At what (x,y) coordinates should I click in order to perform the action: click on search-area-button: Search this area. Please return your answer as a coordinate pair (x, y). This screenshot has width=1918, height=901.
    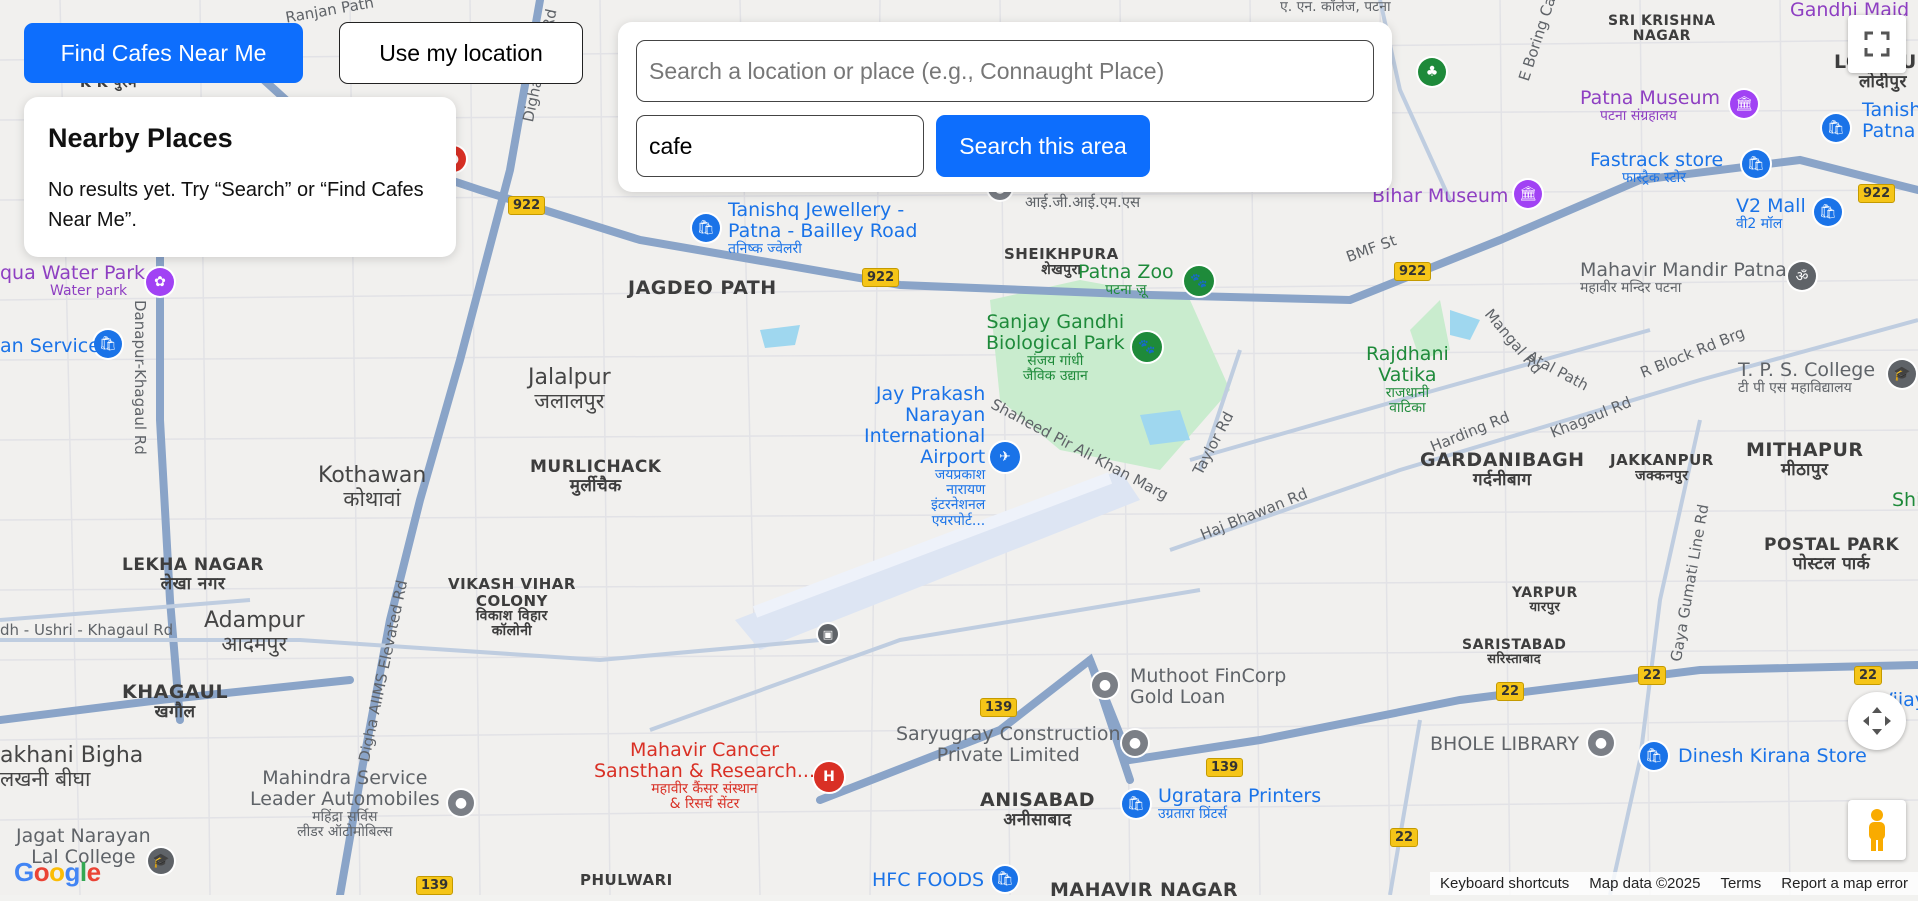
    Looking at the image, I should click on (1043, 146).